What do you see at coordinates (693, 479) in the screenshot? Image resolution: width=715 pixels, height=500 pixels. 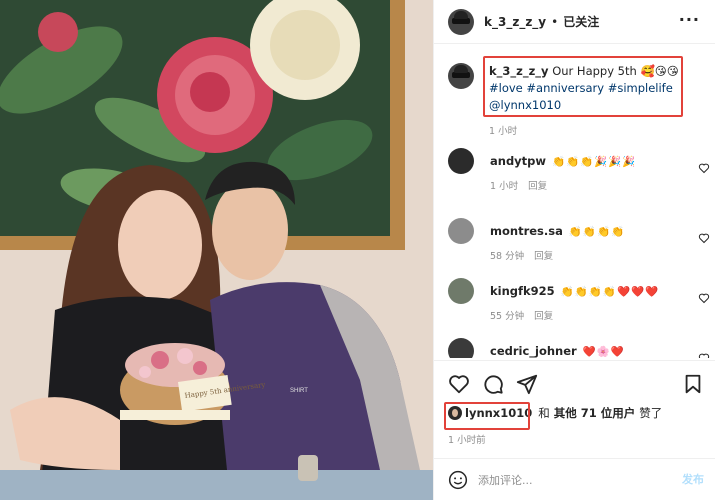 I see `post-comment-button: 发布` at bounding box center [693, 479].